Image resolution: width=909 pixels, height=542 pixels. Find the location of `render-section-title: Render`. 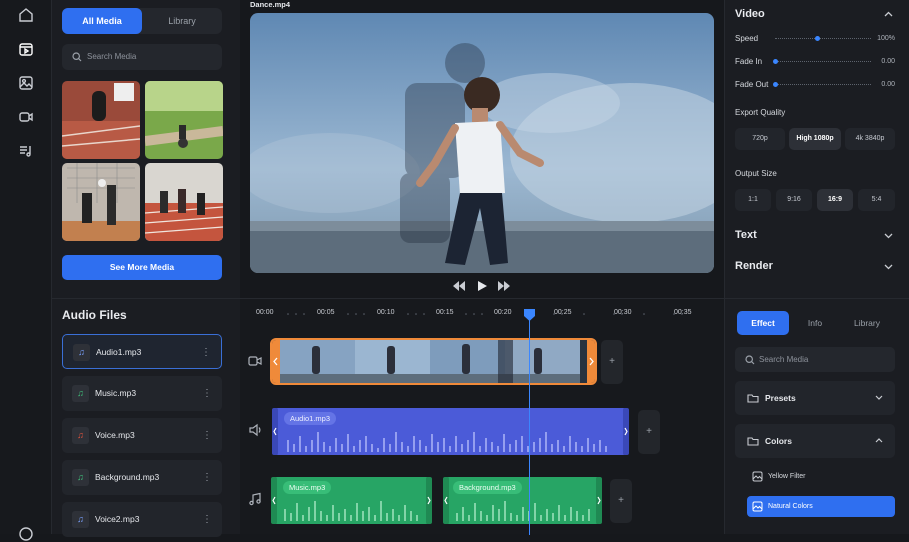

render-section-title: Render is located at coordinates (754, 266).